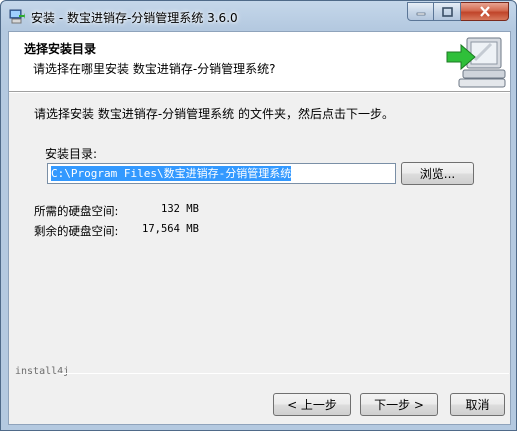 The image size is (517, 431). What do you see at coordinates (180, 209) in the screenshot?
I see `required-space-value: 132 MB` at bounding box center [180, 209].